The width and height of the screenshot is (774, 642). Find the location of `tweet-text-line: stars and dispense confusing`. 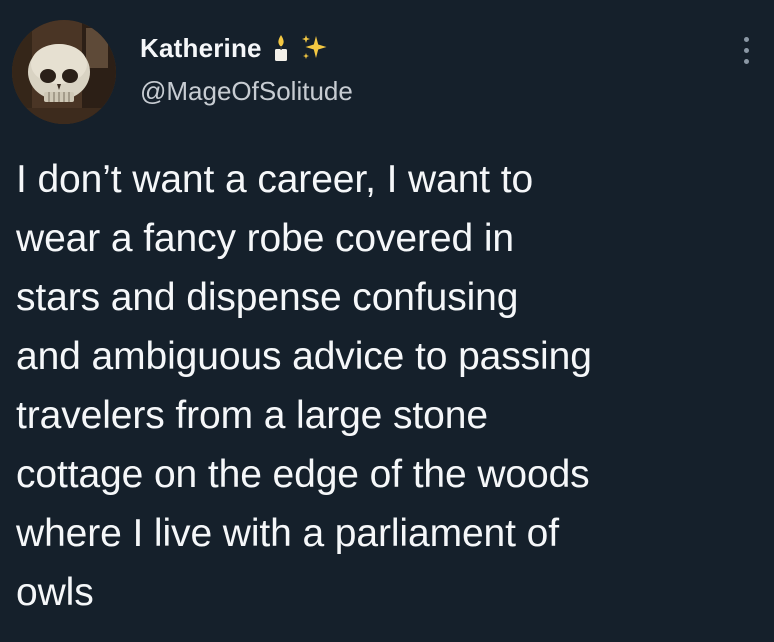

tweet-text-line: stars and dispense confusing is located at coordinates (267, 297).